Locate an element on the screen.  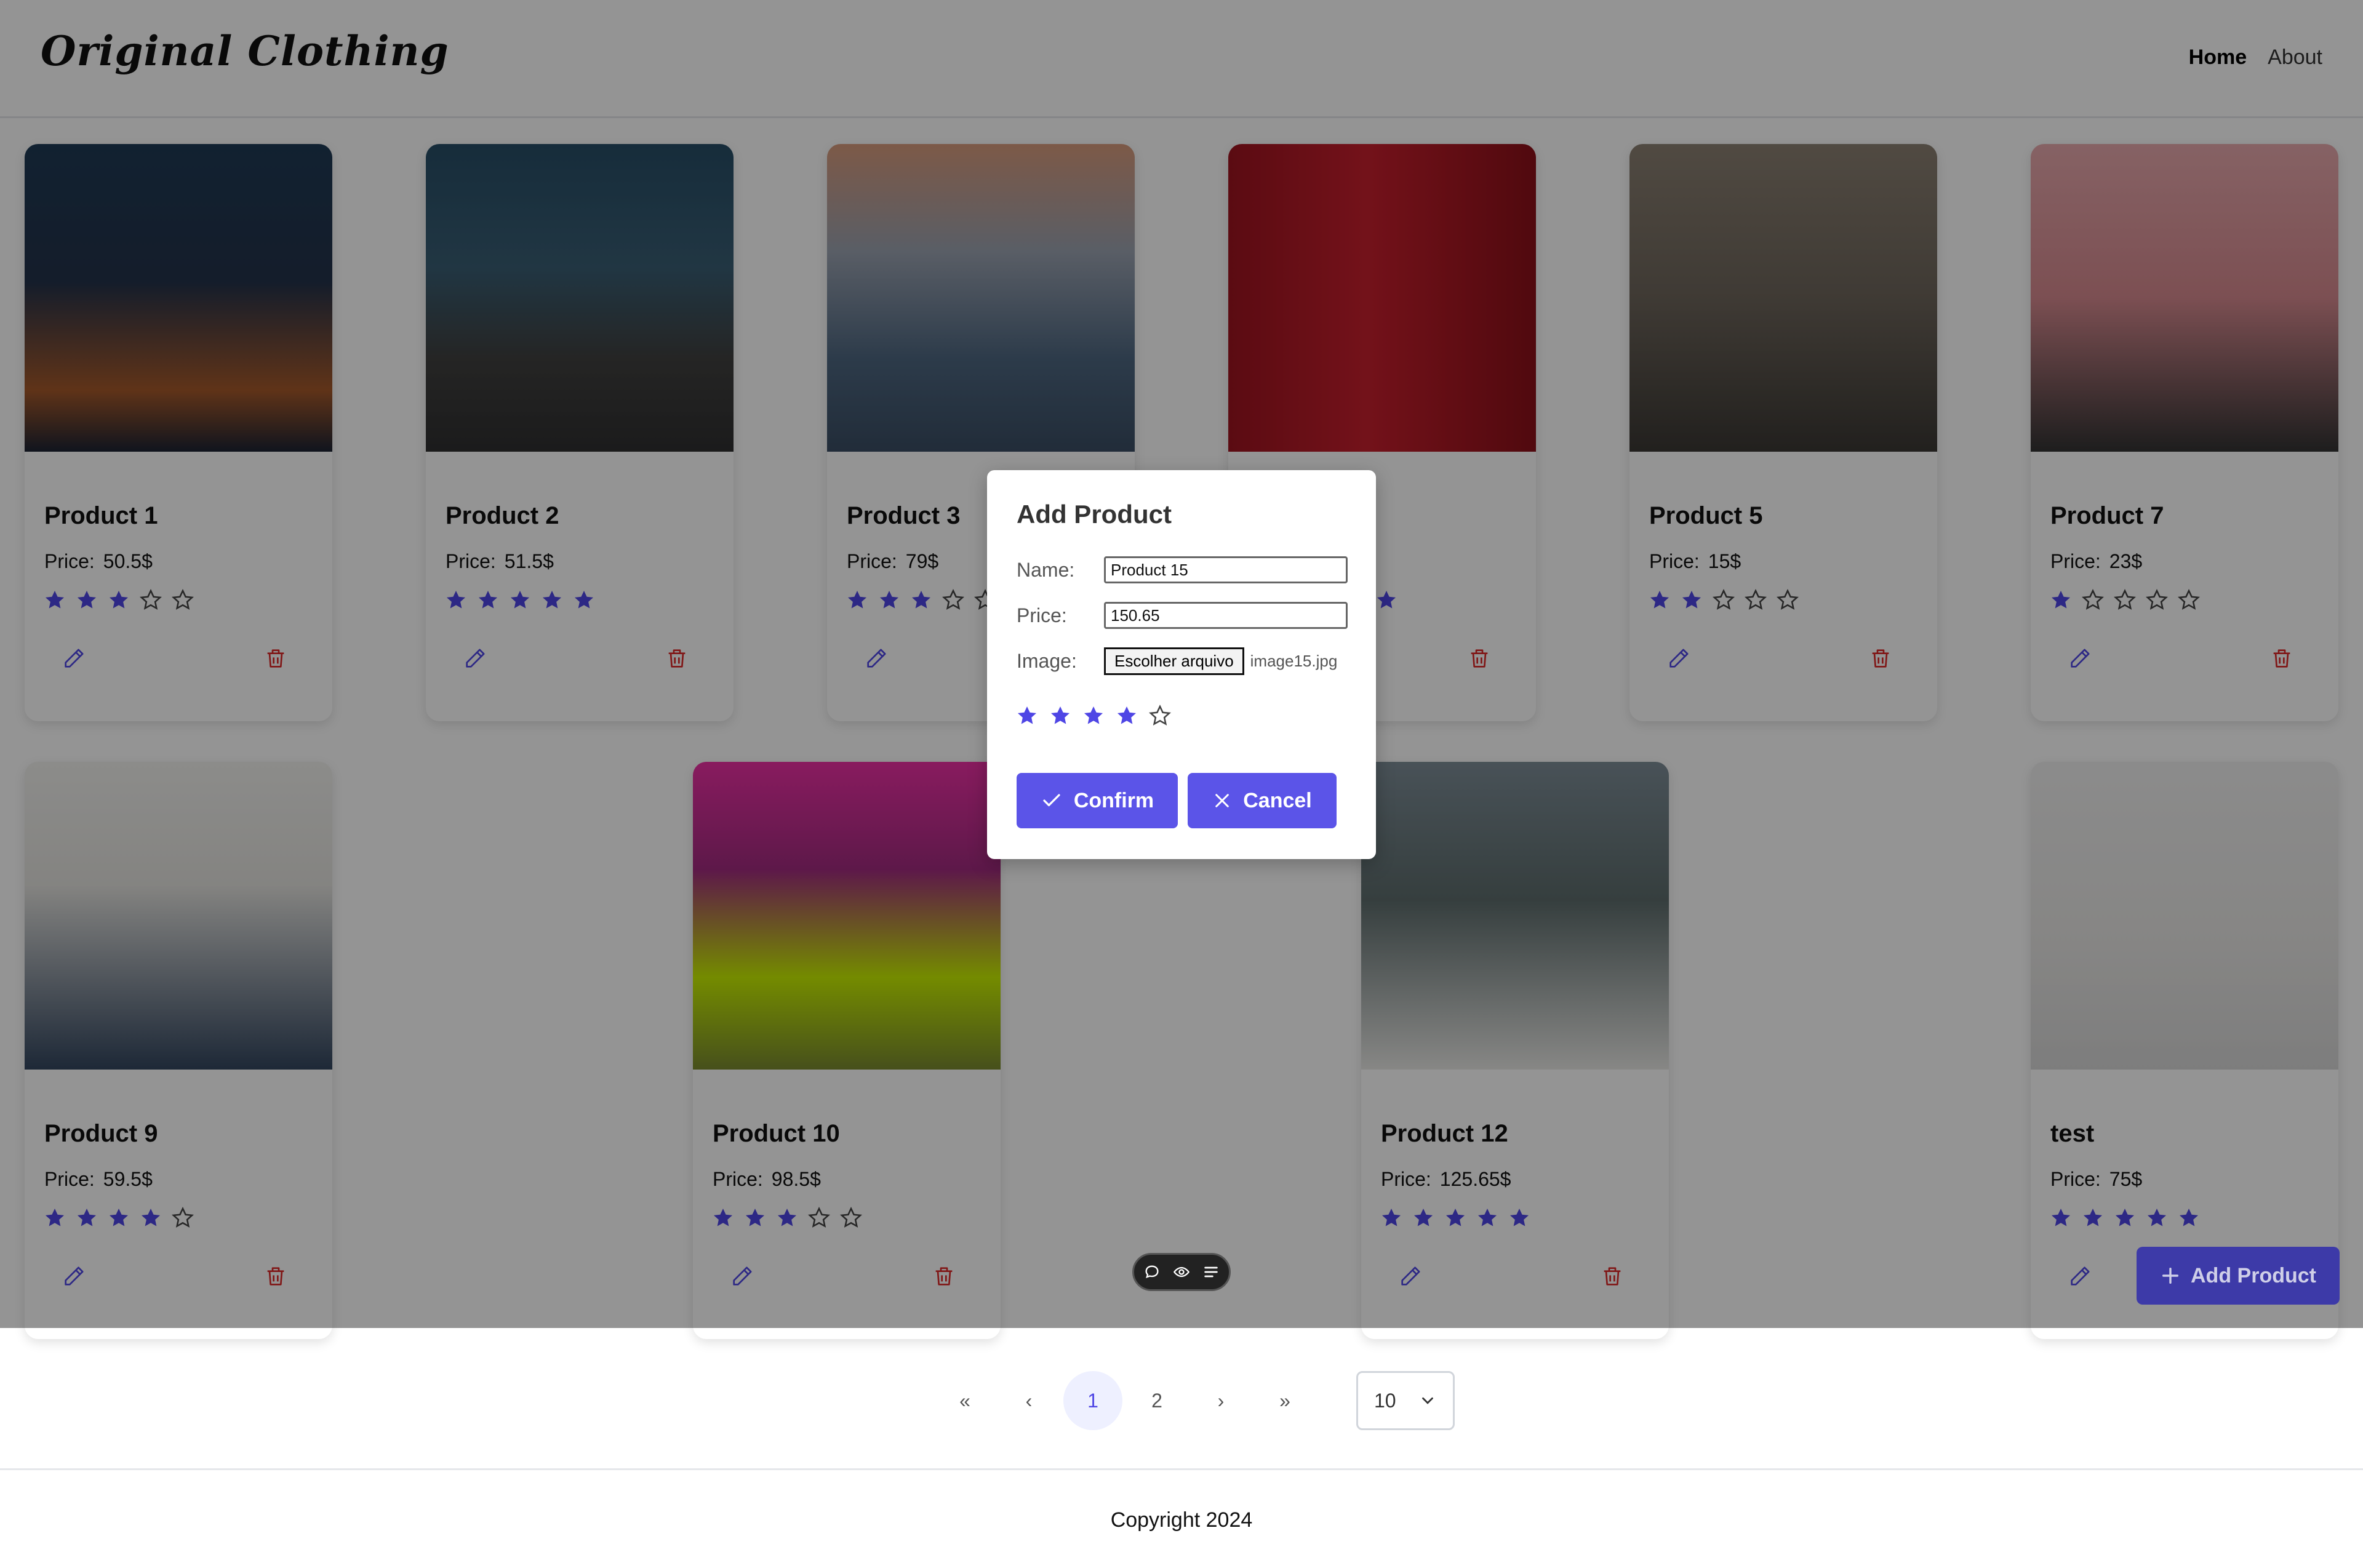
confirm-label: Confirm is located at coordinates (1113, 800).